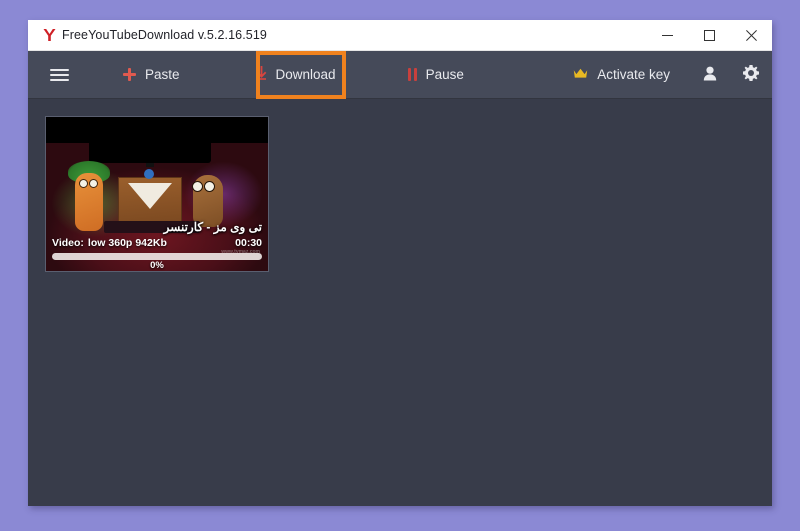  What do you see at coordinates (197, 186) in the screenshot?
I see `potato-eye-left-shape` at bounding box center [197, 186].